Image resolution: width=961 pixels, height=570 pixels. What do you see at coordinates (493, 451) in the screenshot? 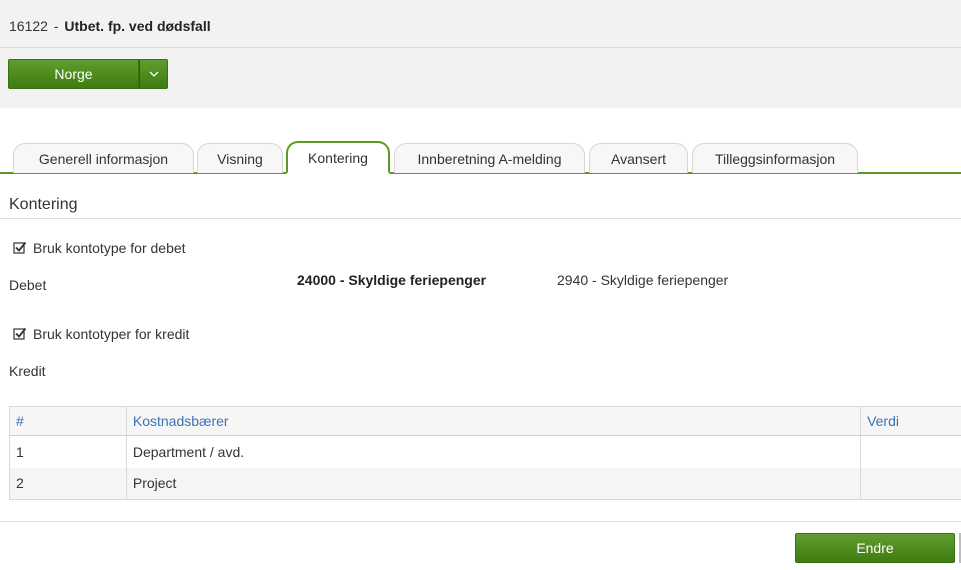
I see `cost-carrier-cell: Department / avd.` at bounding box center [493, 451].